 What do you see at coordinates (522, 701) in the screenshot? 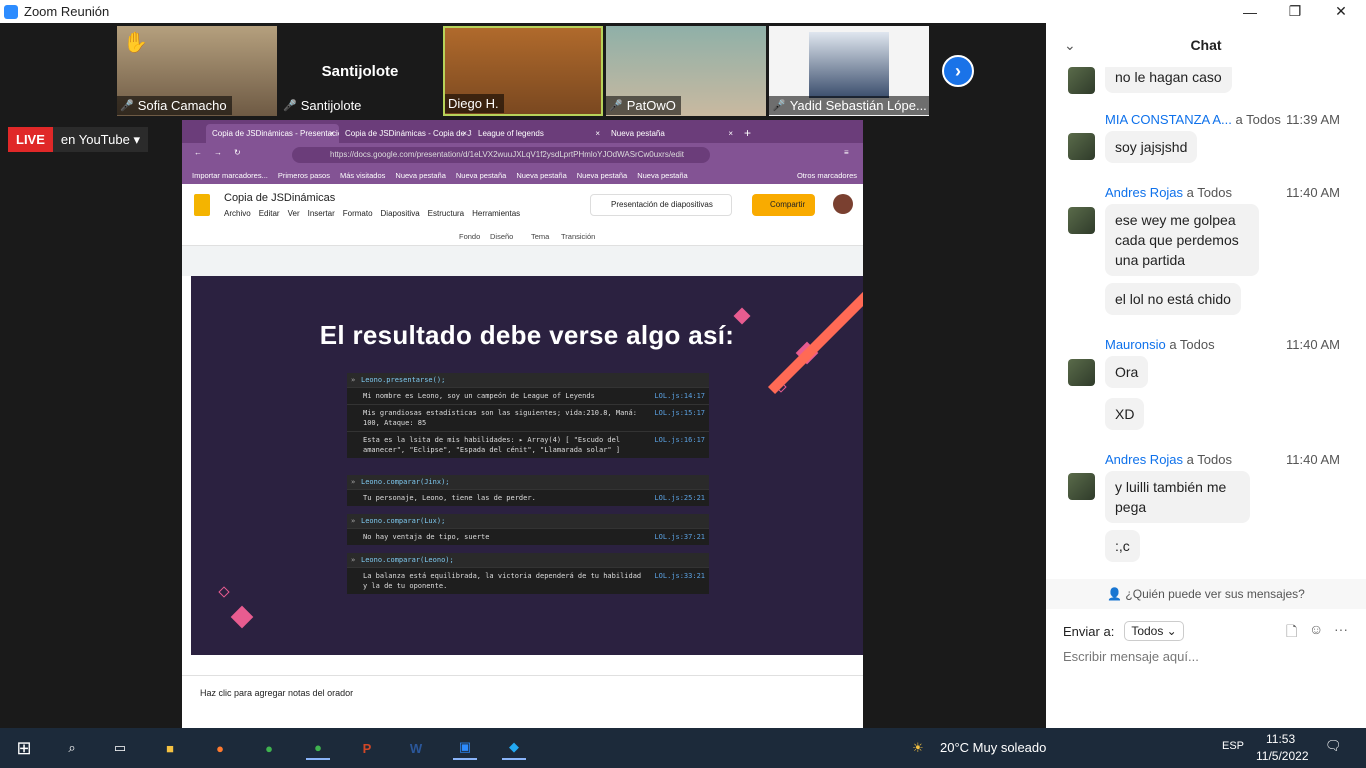
I see `speaker-notes: Haz clic para agregar notas del orador` at bounding box center [522, 701].